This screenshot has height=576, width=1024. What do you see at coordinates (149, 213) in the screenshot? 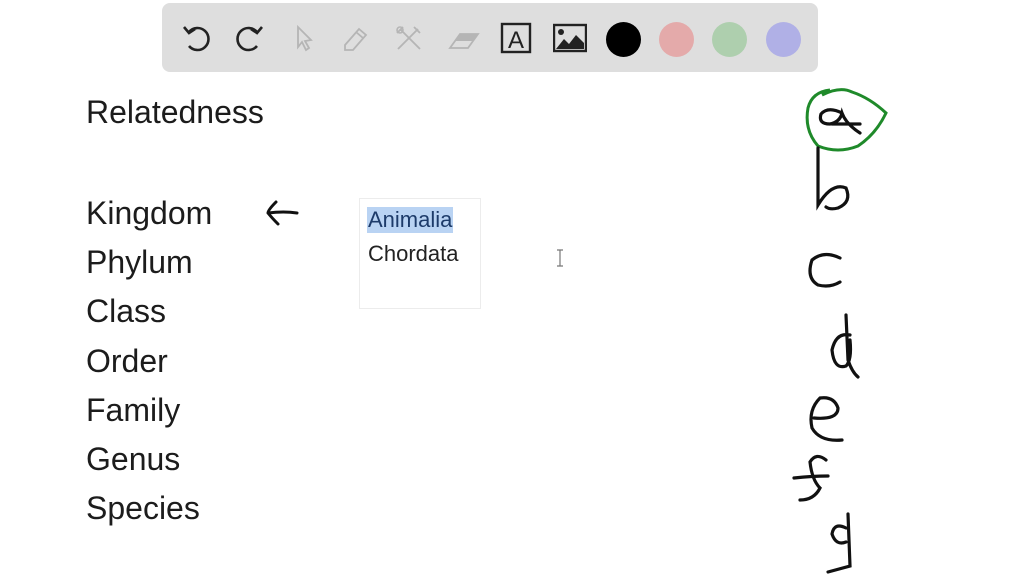
I see `rank-kingdom: Kingdom` at bounding box center [149, 213].